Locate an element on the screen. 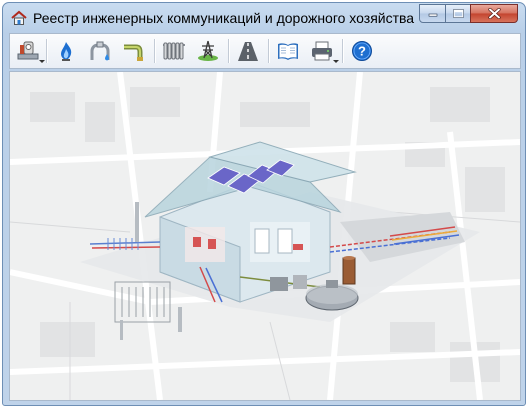 This screenshot has width=530, height=410. help-icon: ? is located at coordinates (362, 51).